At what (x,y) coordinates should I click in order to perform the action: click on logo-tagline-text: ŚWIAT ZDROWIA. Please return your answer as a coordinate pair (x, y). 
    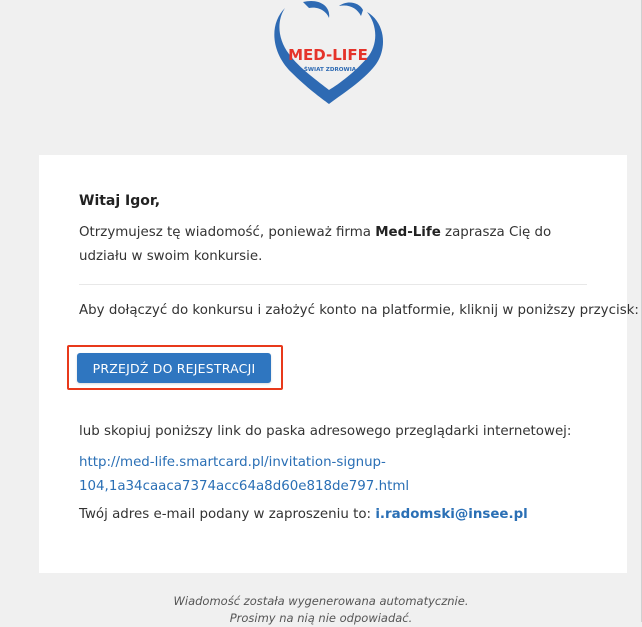
    Looking at the image, I should click on (330, 69).